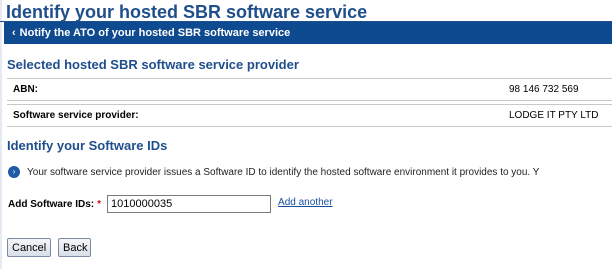 The height and width of the screenshot is (269, 612). Describe the element at coordinates (25, 89) in the screenshot. I see `abn-label: ABN:` at that location.